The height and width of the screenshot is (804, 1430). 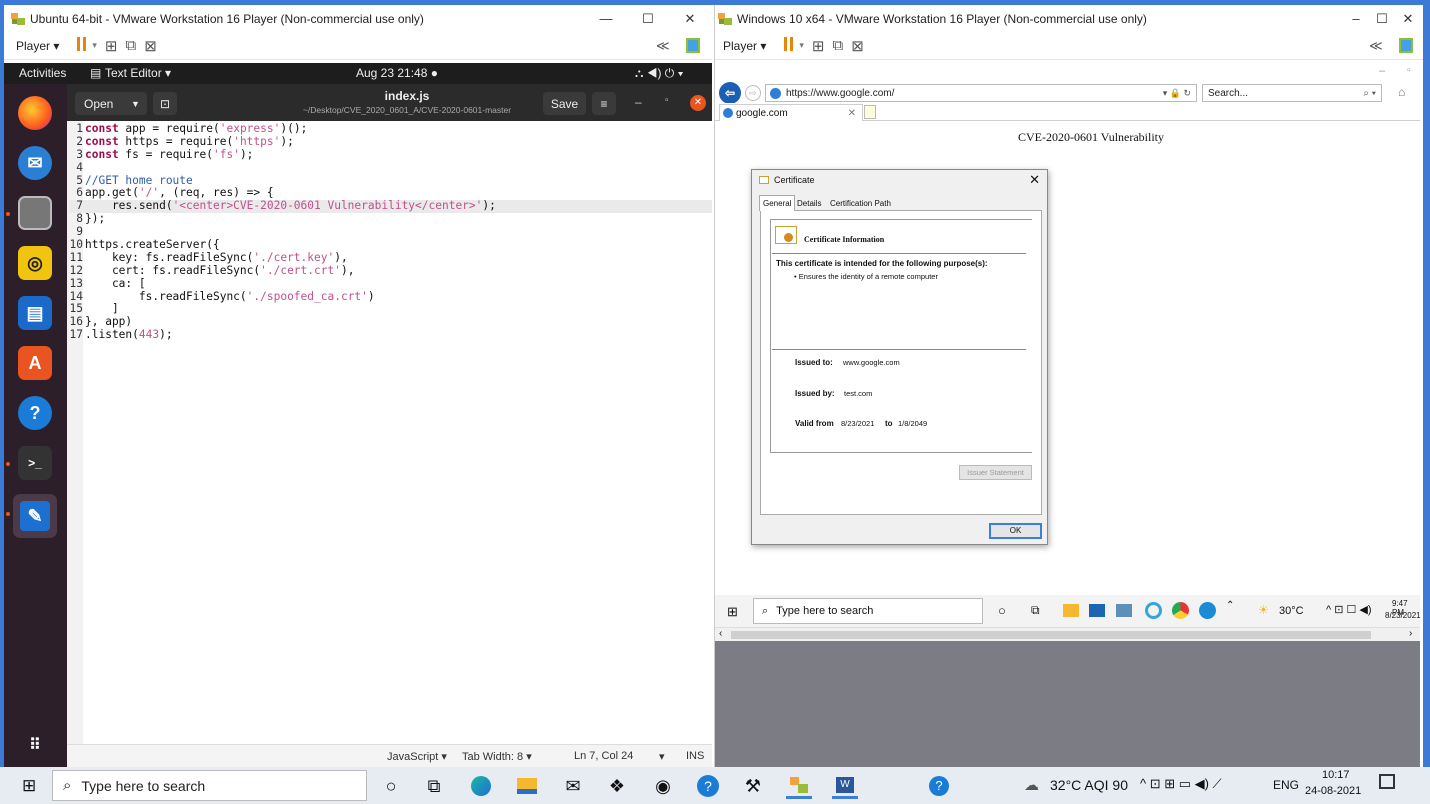 I want to click on minimize-button: —, so click(x=606, y=18).